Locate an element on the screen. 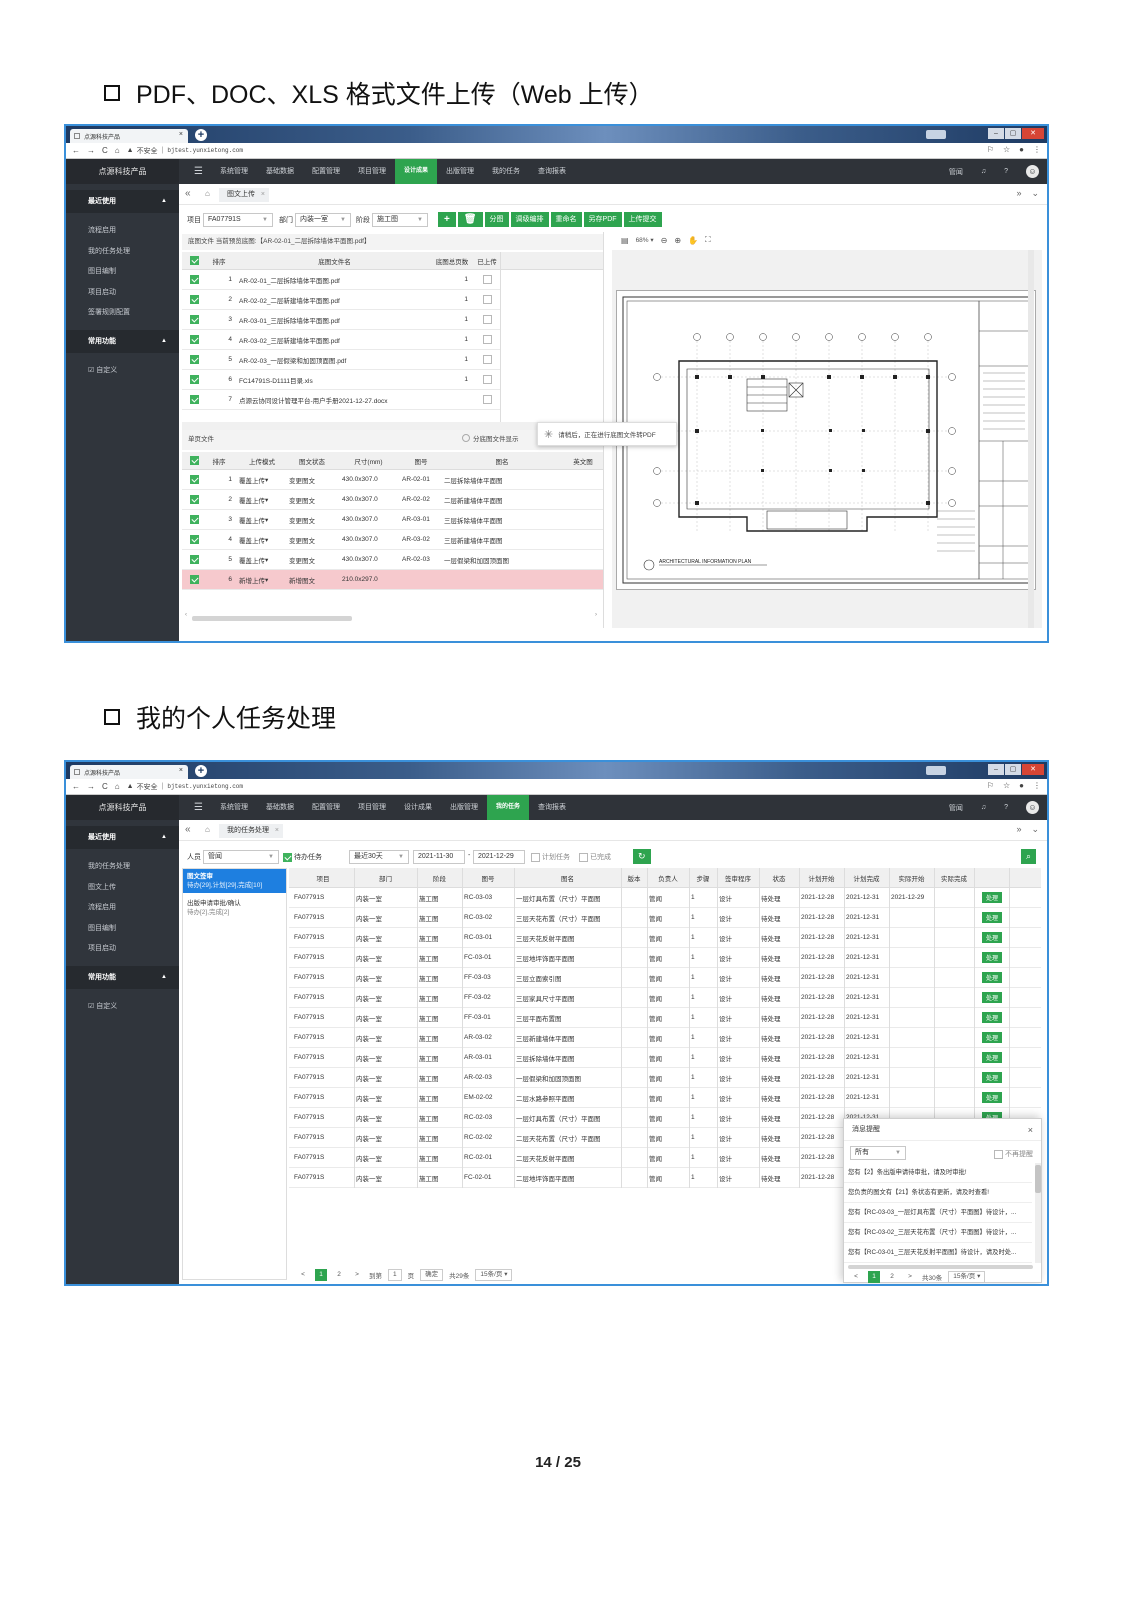  confirm-button: 确定 is located at coordinates (432, 1275).